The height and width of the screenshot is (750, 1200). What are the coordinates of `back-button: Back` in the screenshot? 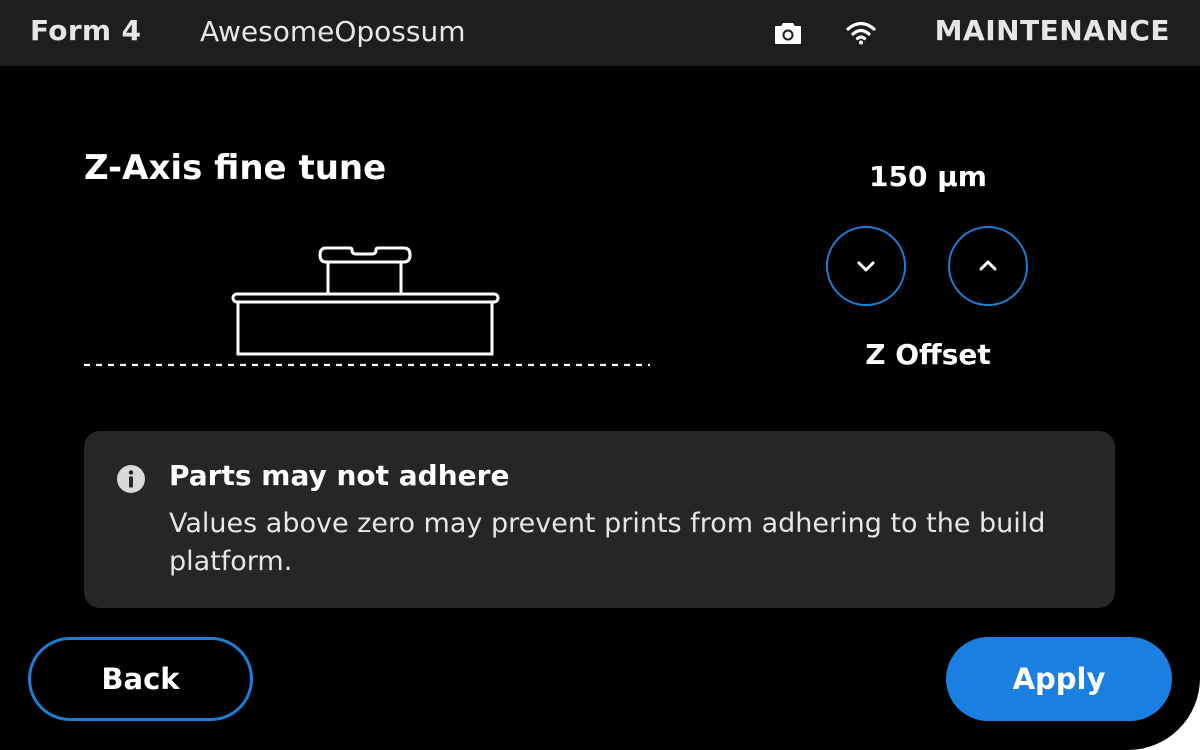 It's located at (140, 679).